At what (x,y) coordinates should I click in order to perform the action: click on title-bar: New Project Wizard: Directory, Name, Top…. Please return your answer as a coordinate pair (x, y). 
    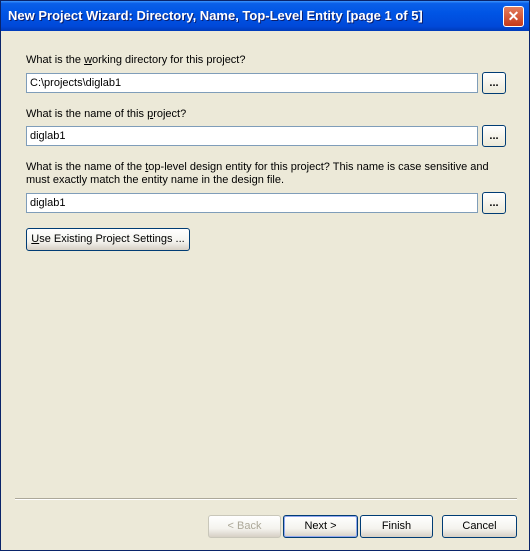
    Looking at the image, I should click on (265, 16).